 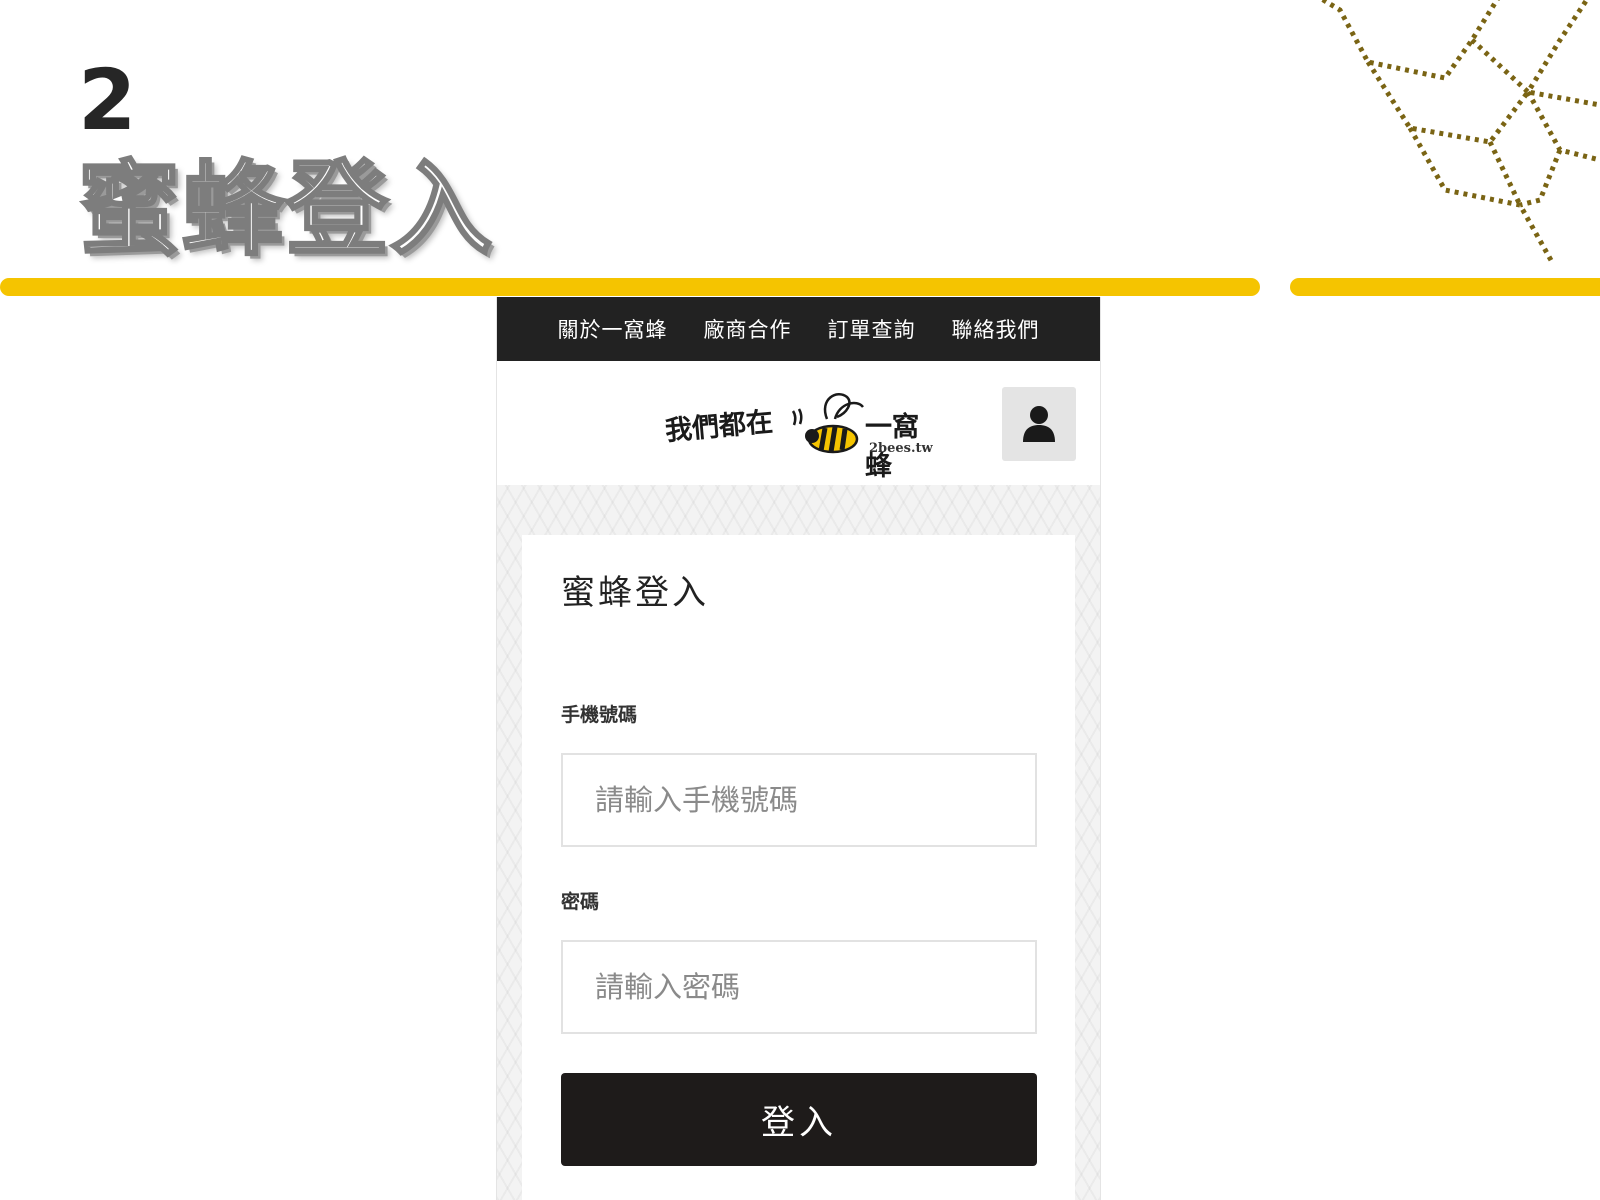 I want to click on brand-logo: 我們都在 一窩蜂 2bees.tw, so click(x=798, y=435).